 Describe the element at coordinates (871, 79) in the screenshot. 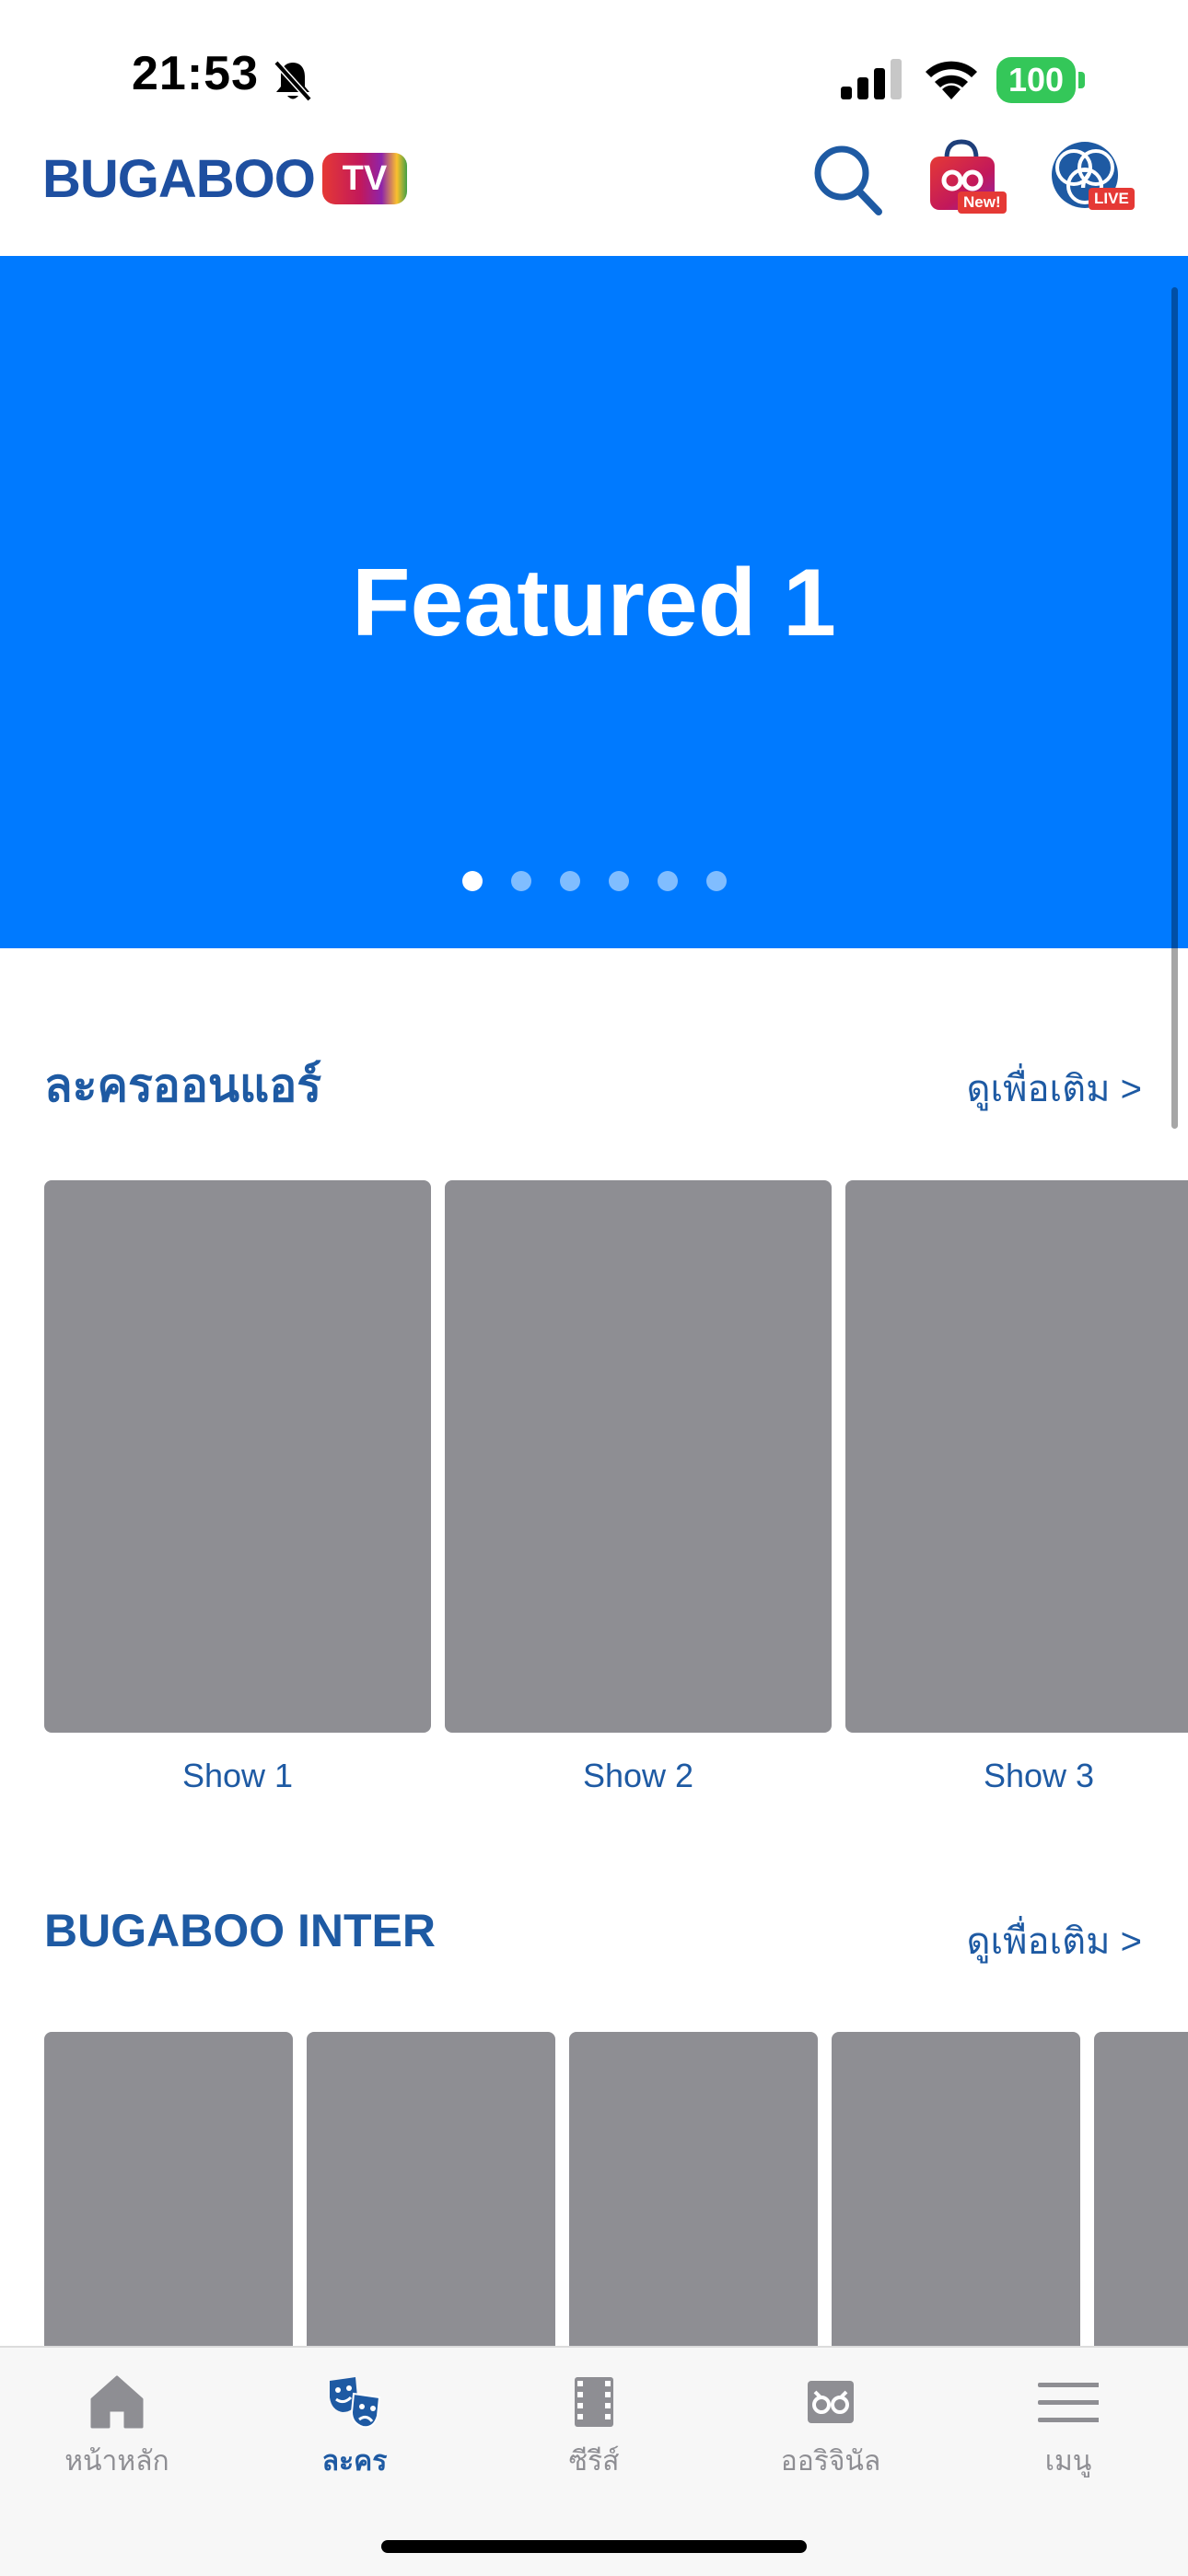

I see `cellular-signal-icon` at that location.